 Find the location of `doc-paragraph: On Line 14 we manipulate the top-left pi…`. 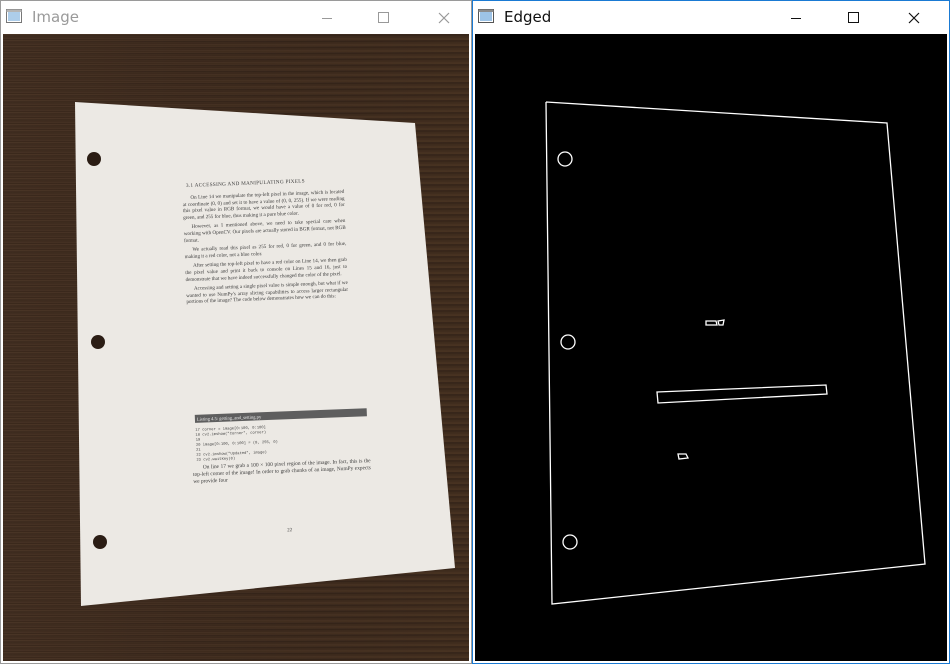

doc-paragraph: On Line 14 we manipulate the top-left pi… is located at coordinates (263, 204).